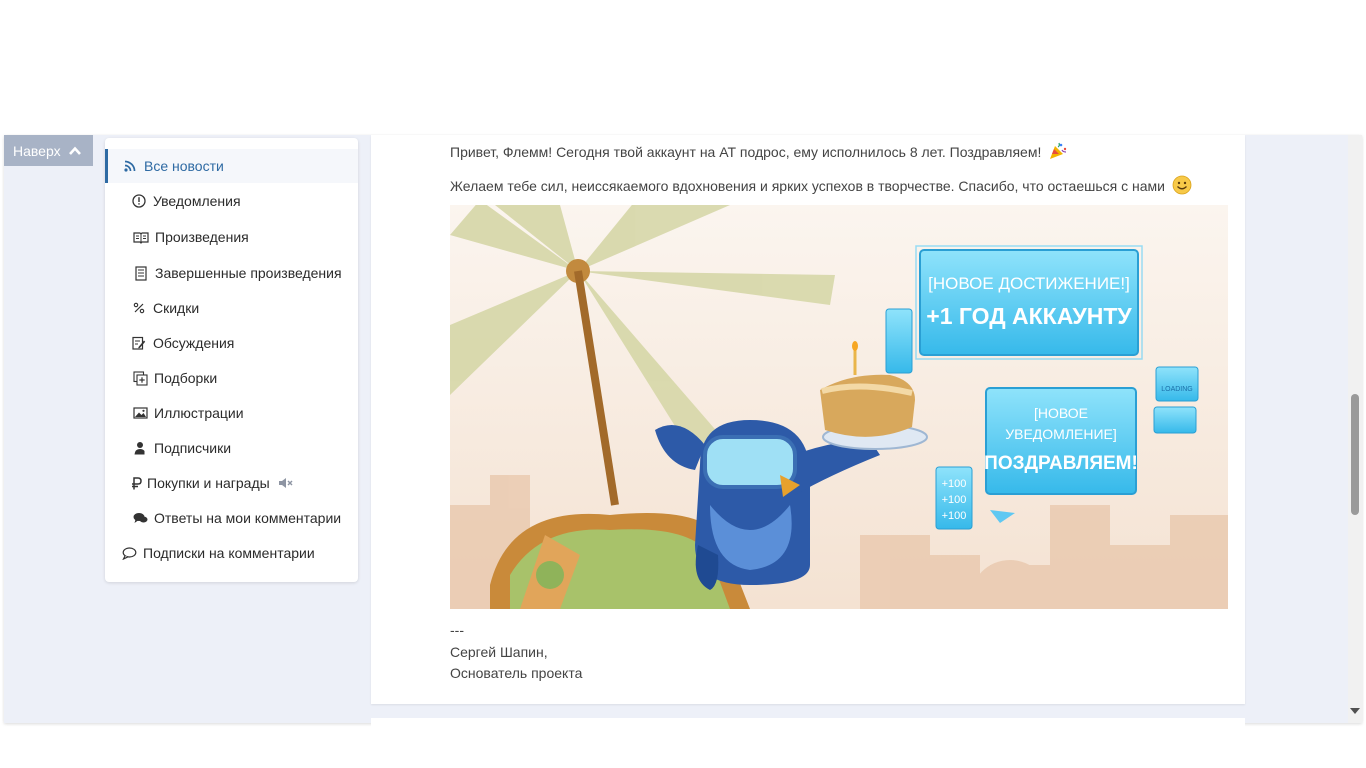 The image size is (1366, 768). What do you see at coordinates (130, 166) in the screenshot?
I see `rss-icon` at bounding box center [130, 166].